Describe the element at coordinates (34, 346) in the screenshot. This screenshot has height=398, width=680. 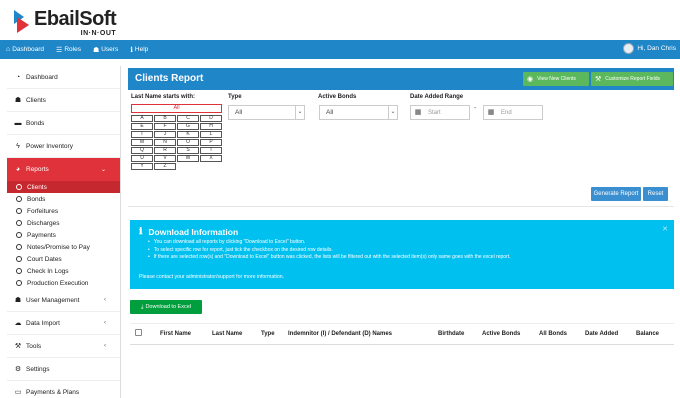
I see `sidebar-item-label: Tools` at that location.